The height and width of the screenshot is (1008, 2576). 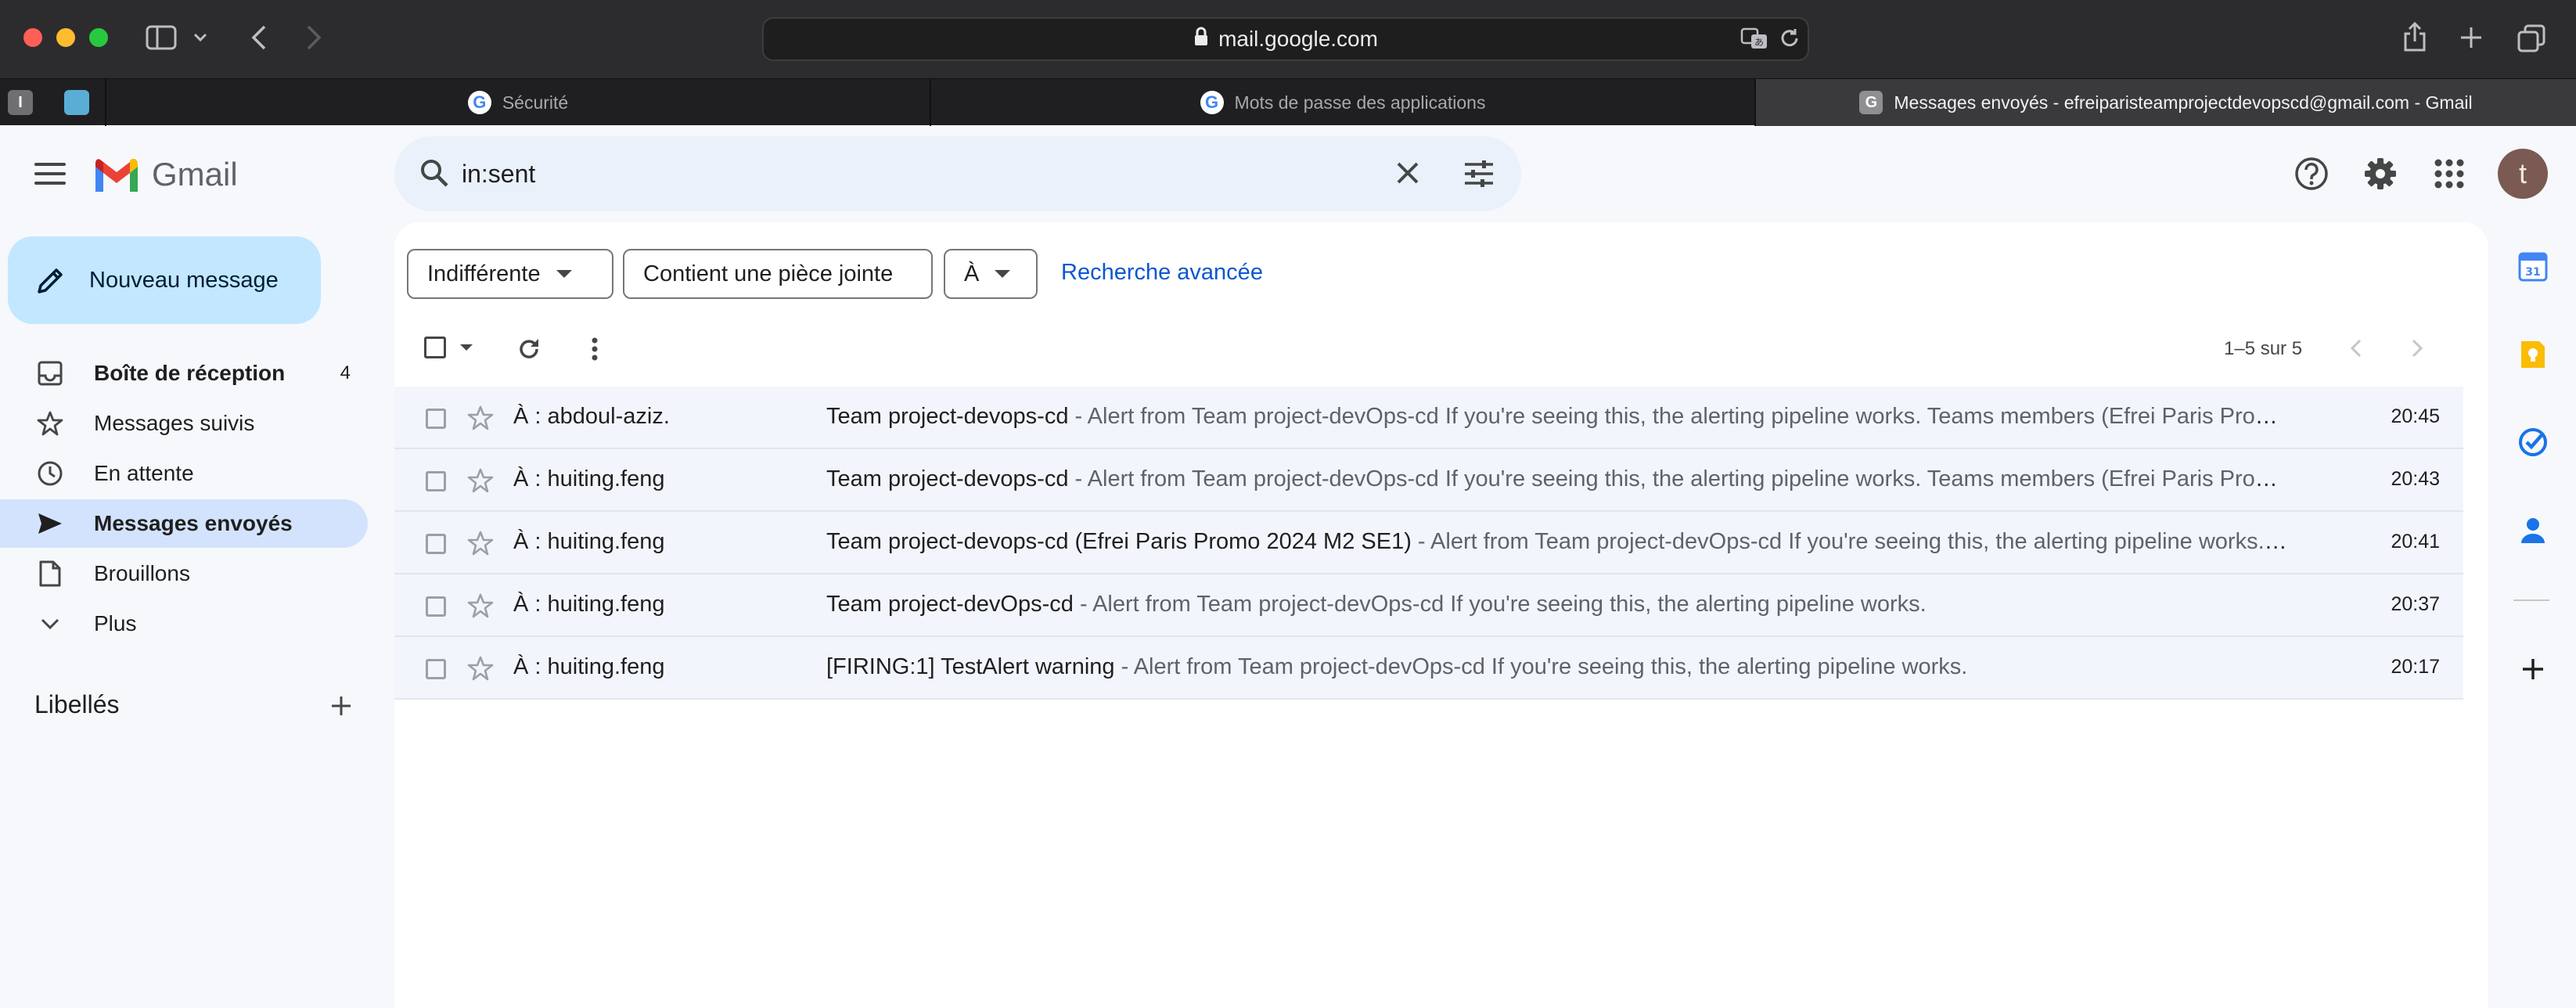 I want to click on next-page-icon, so click(x=2417, y=348).